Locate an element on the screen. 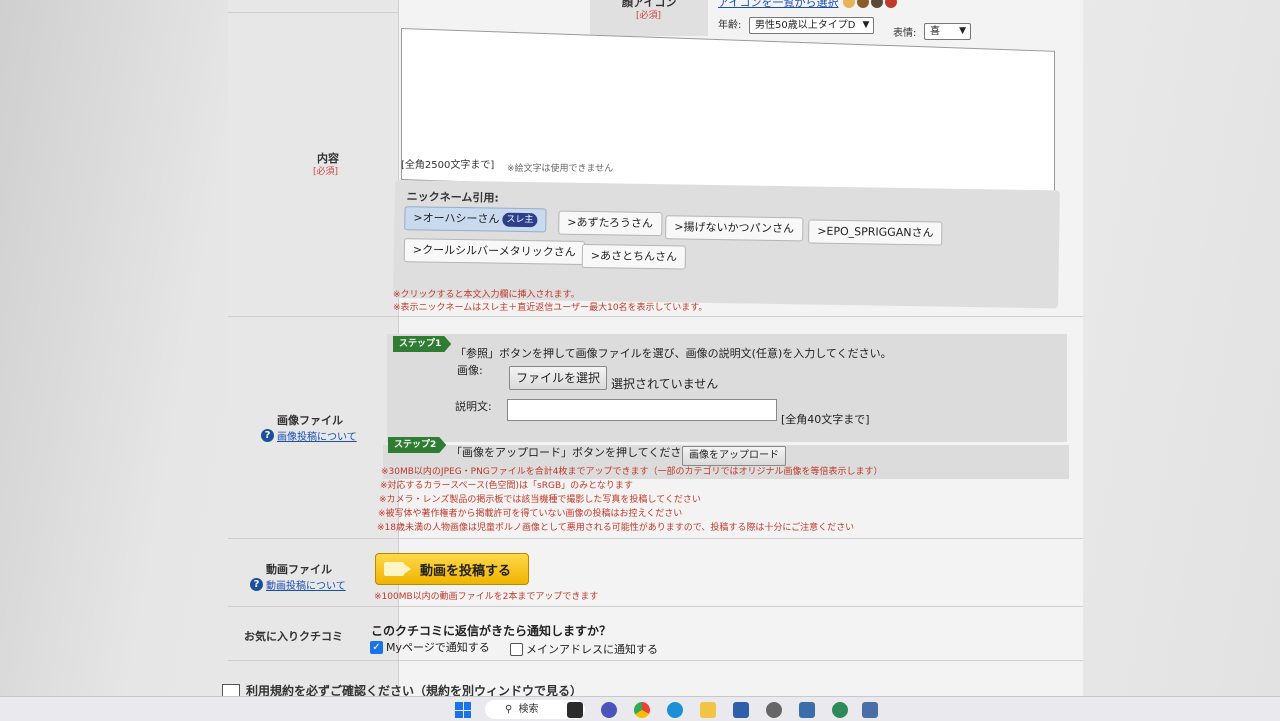 The width and height of the screenshot is (1280, 721). step1-badge: ステップ1 is located at coordinates (422, 344).